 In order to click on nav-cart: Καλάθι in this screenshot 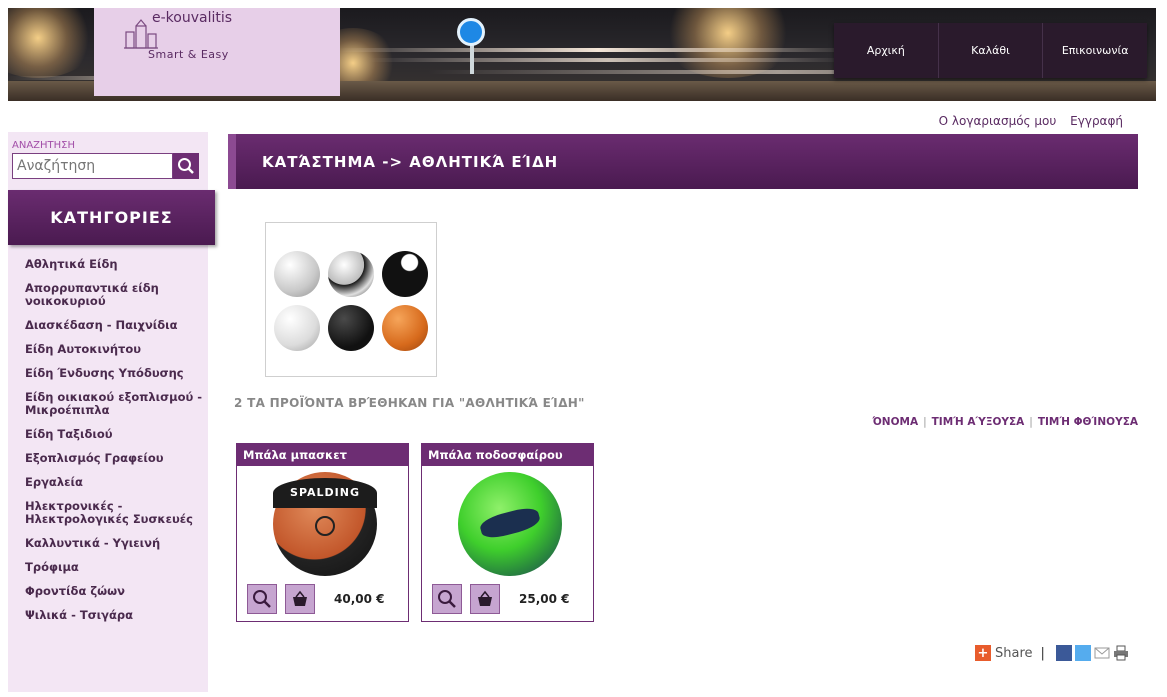, I will do `click(991, 50)`.